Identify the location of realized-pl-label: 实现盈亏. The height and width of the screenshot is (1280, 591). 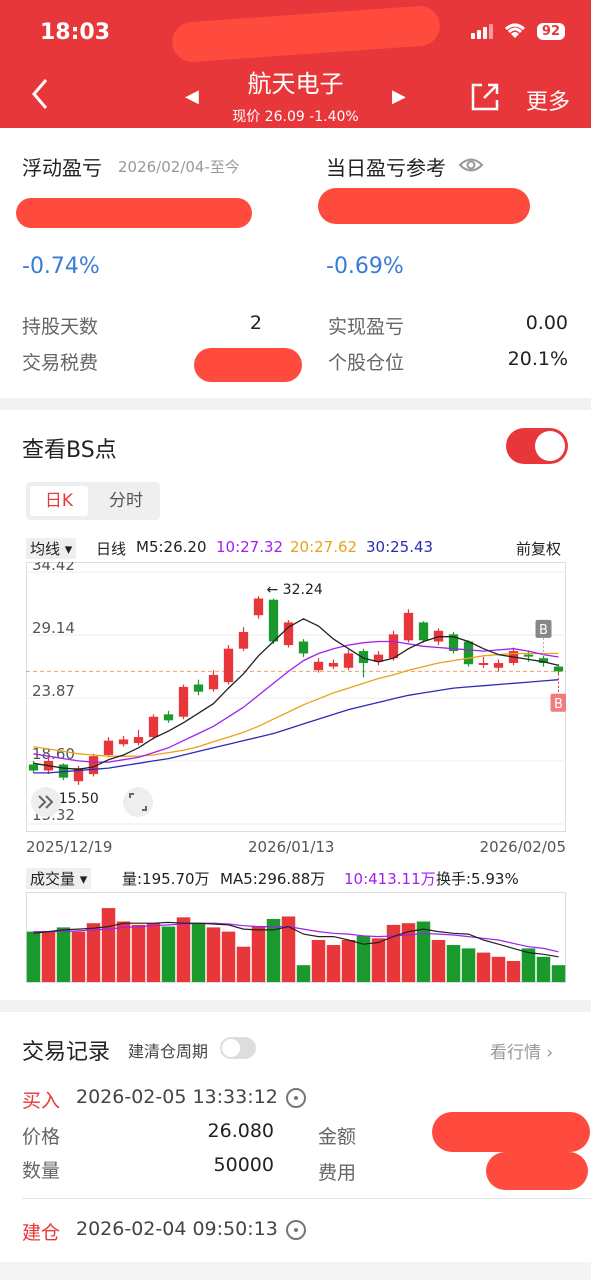
(366, 327).